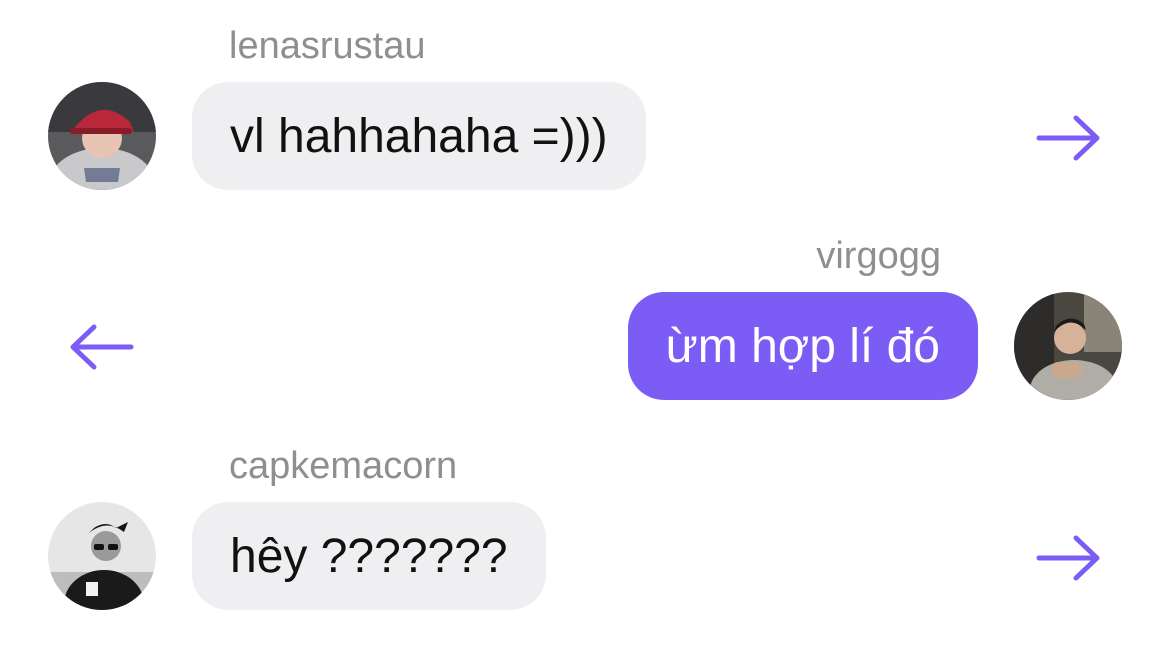 The height and width of the screenshot is (672, 1170). I want to click on message-bubble: hêy ???????, so click(369, 556).